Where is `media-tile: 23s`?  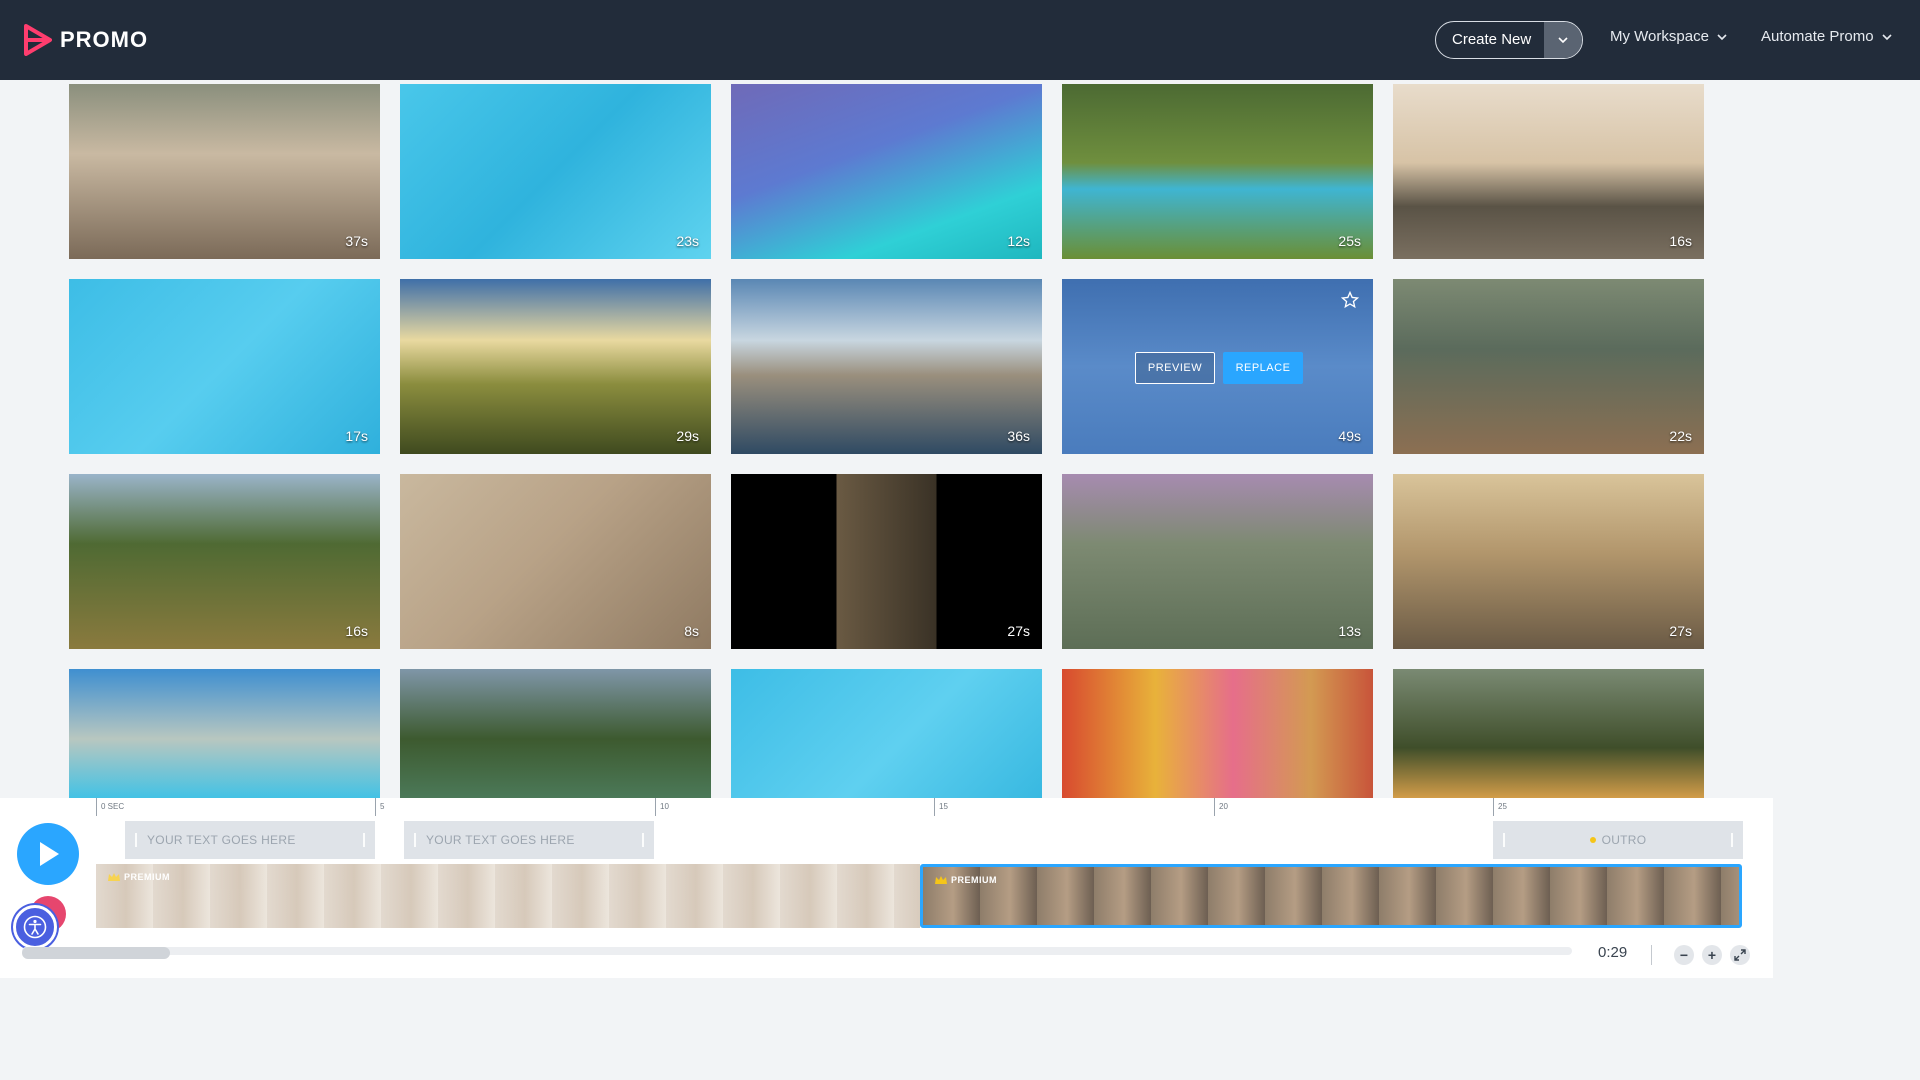 media-tile: 23s is located at coordinates (555, 171).